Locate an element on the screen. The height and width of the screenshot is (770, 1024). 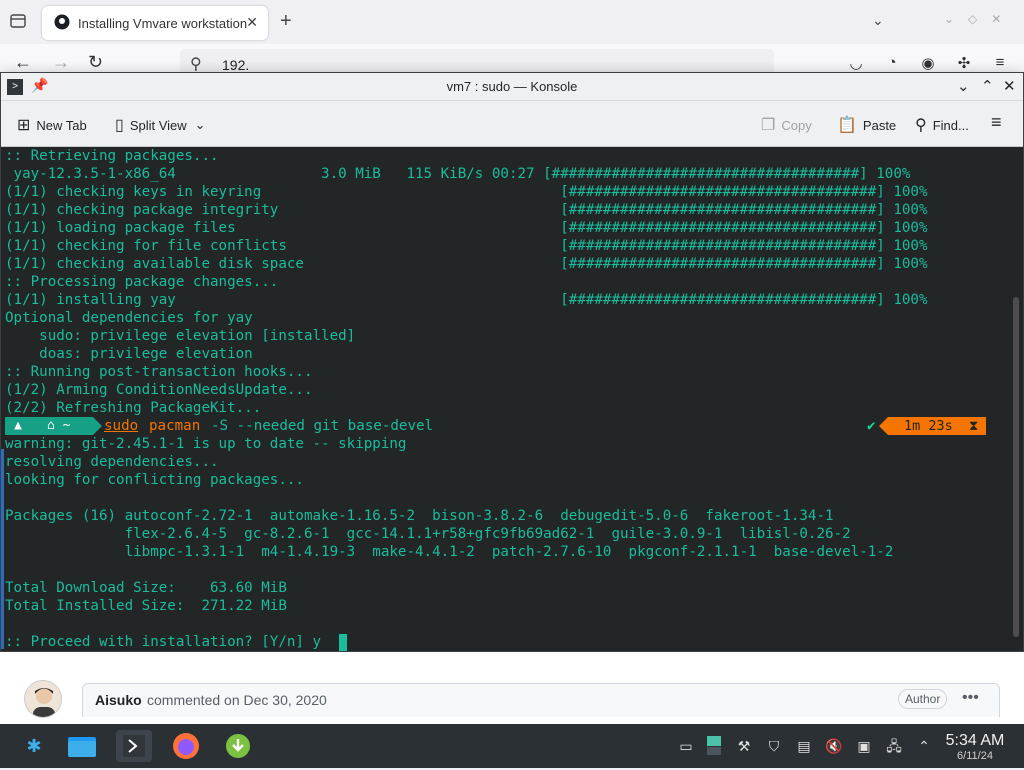
output-line: Total Download Size: 63.60 MiB is located at coordinates (146, 588).